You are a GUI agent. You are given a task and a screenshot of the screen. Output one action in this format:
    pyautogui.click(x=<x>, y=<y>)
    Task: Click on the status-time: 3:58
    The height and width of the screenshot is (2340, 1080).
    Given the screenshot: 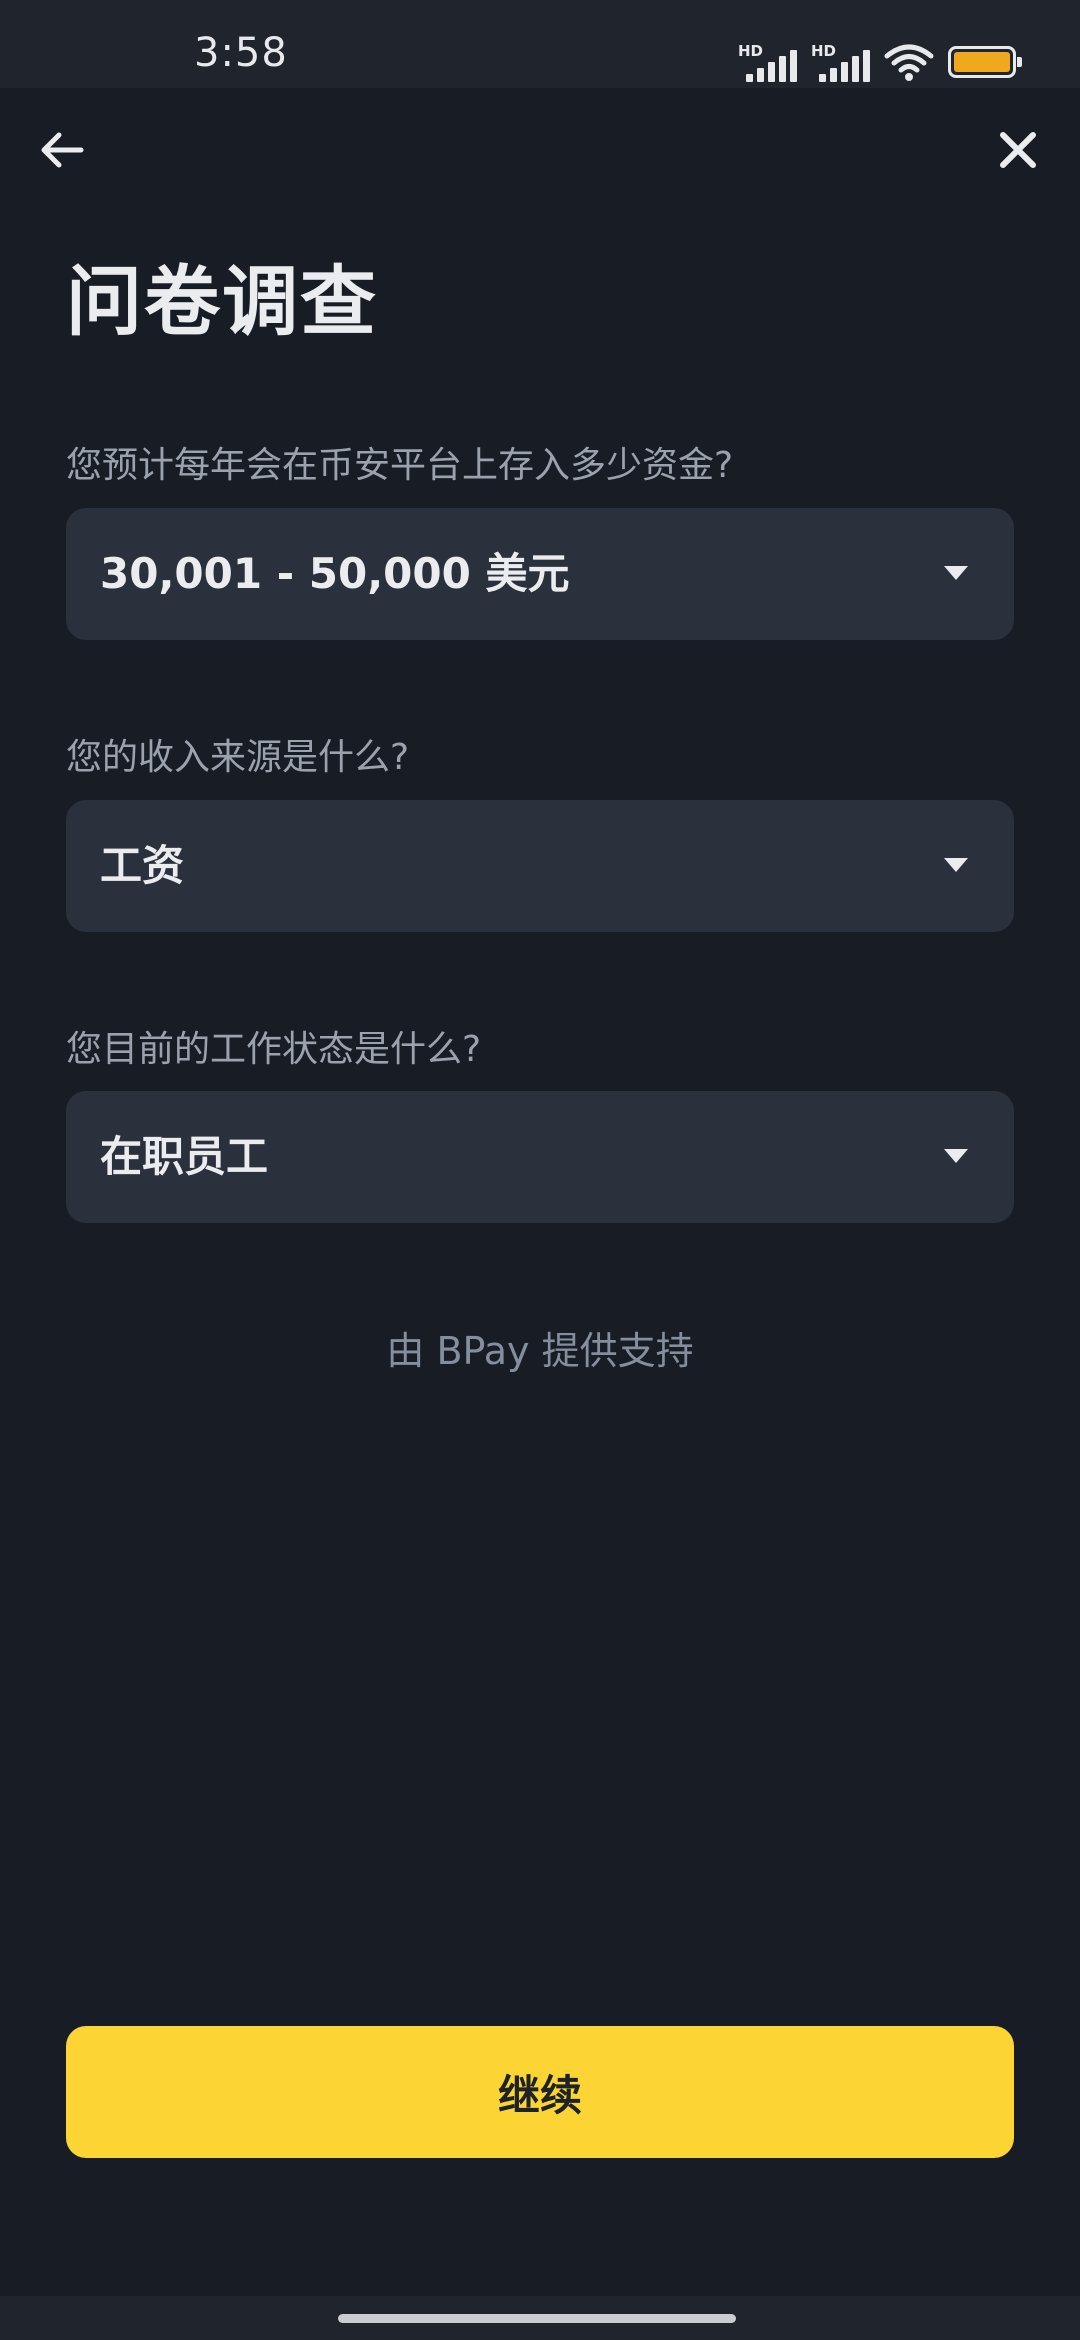 What is the action you would take?
    pyautogui.click(x=241, y=53)
    